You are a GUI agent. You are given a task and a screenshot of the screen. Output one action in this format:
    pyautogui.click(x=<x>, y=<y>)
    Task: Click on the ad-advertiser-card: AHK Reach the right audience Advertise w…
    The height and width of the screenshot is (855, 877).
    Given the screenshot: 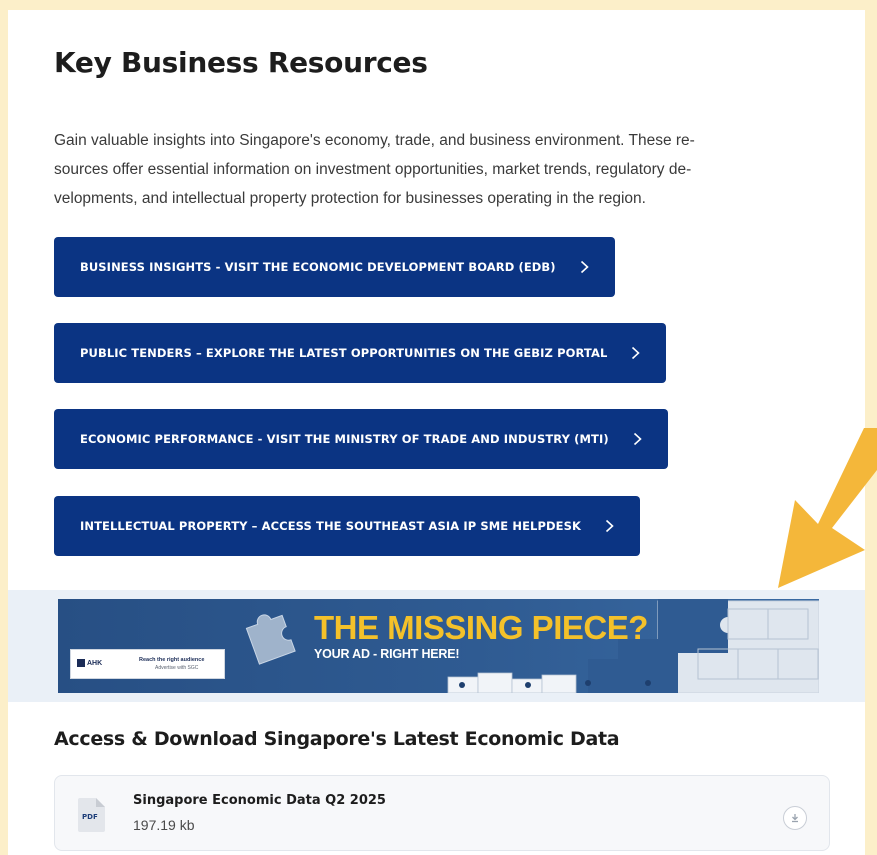 What is the action you would take?
    pyautogui.click(x=147, y=664)
    